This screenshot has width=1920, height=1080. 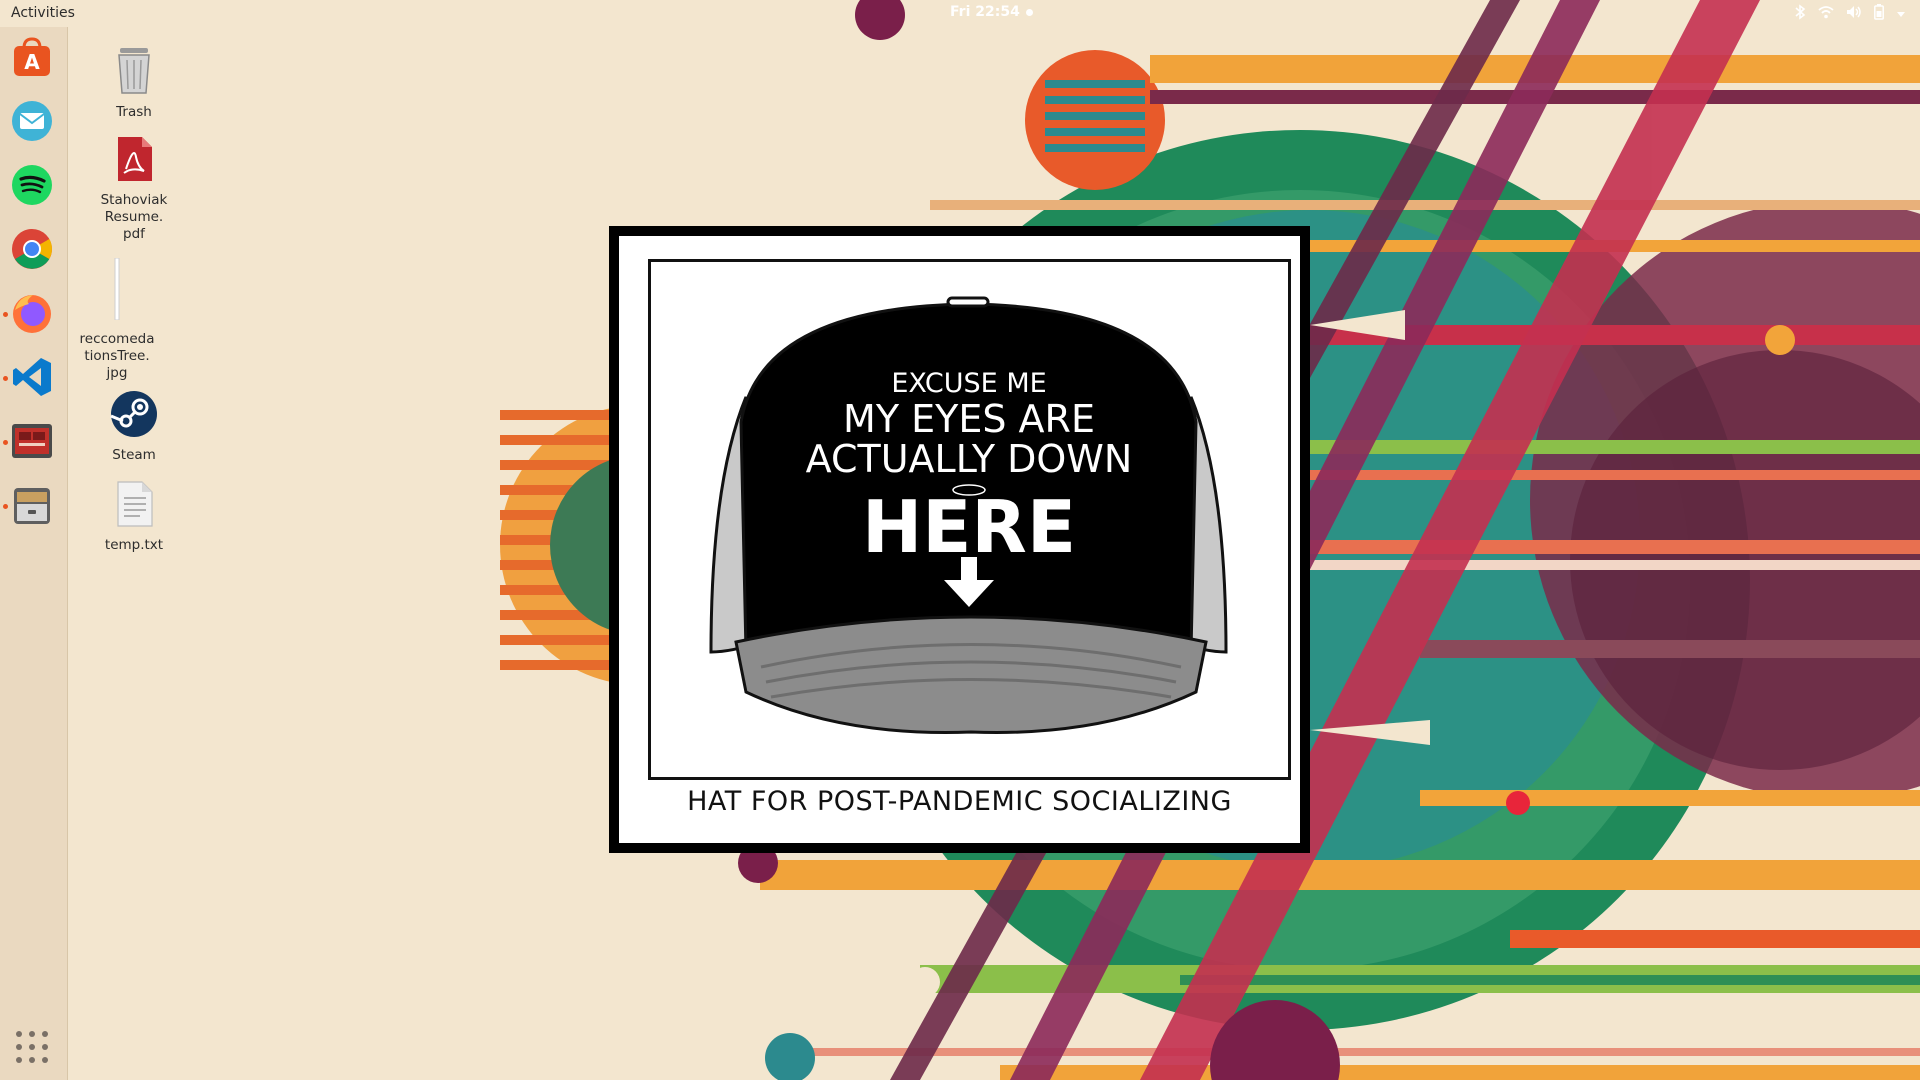 I want to click on desktop-icon-label: temp.txt, so click(x=134, y=545).